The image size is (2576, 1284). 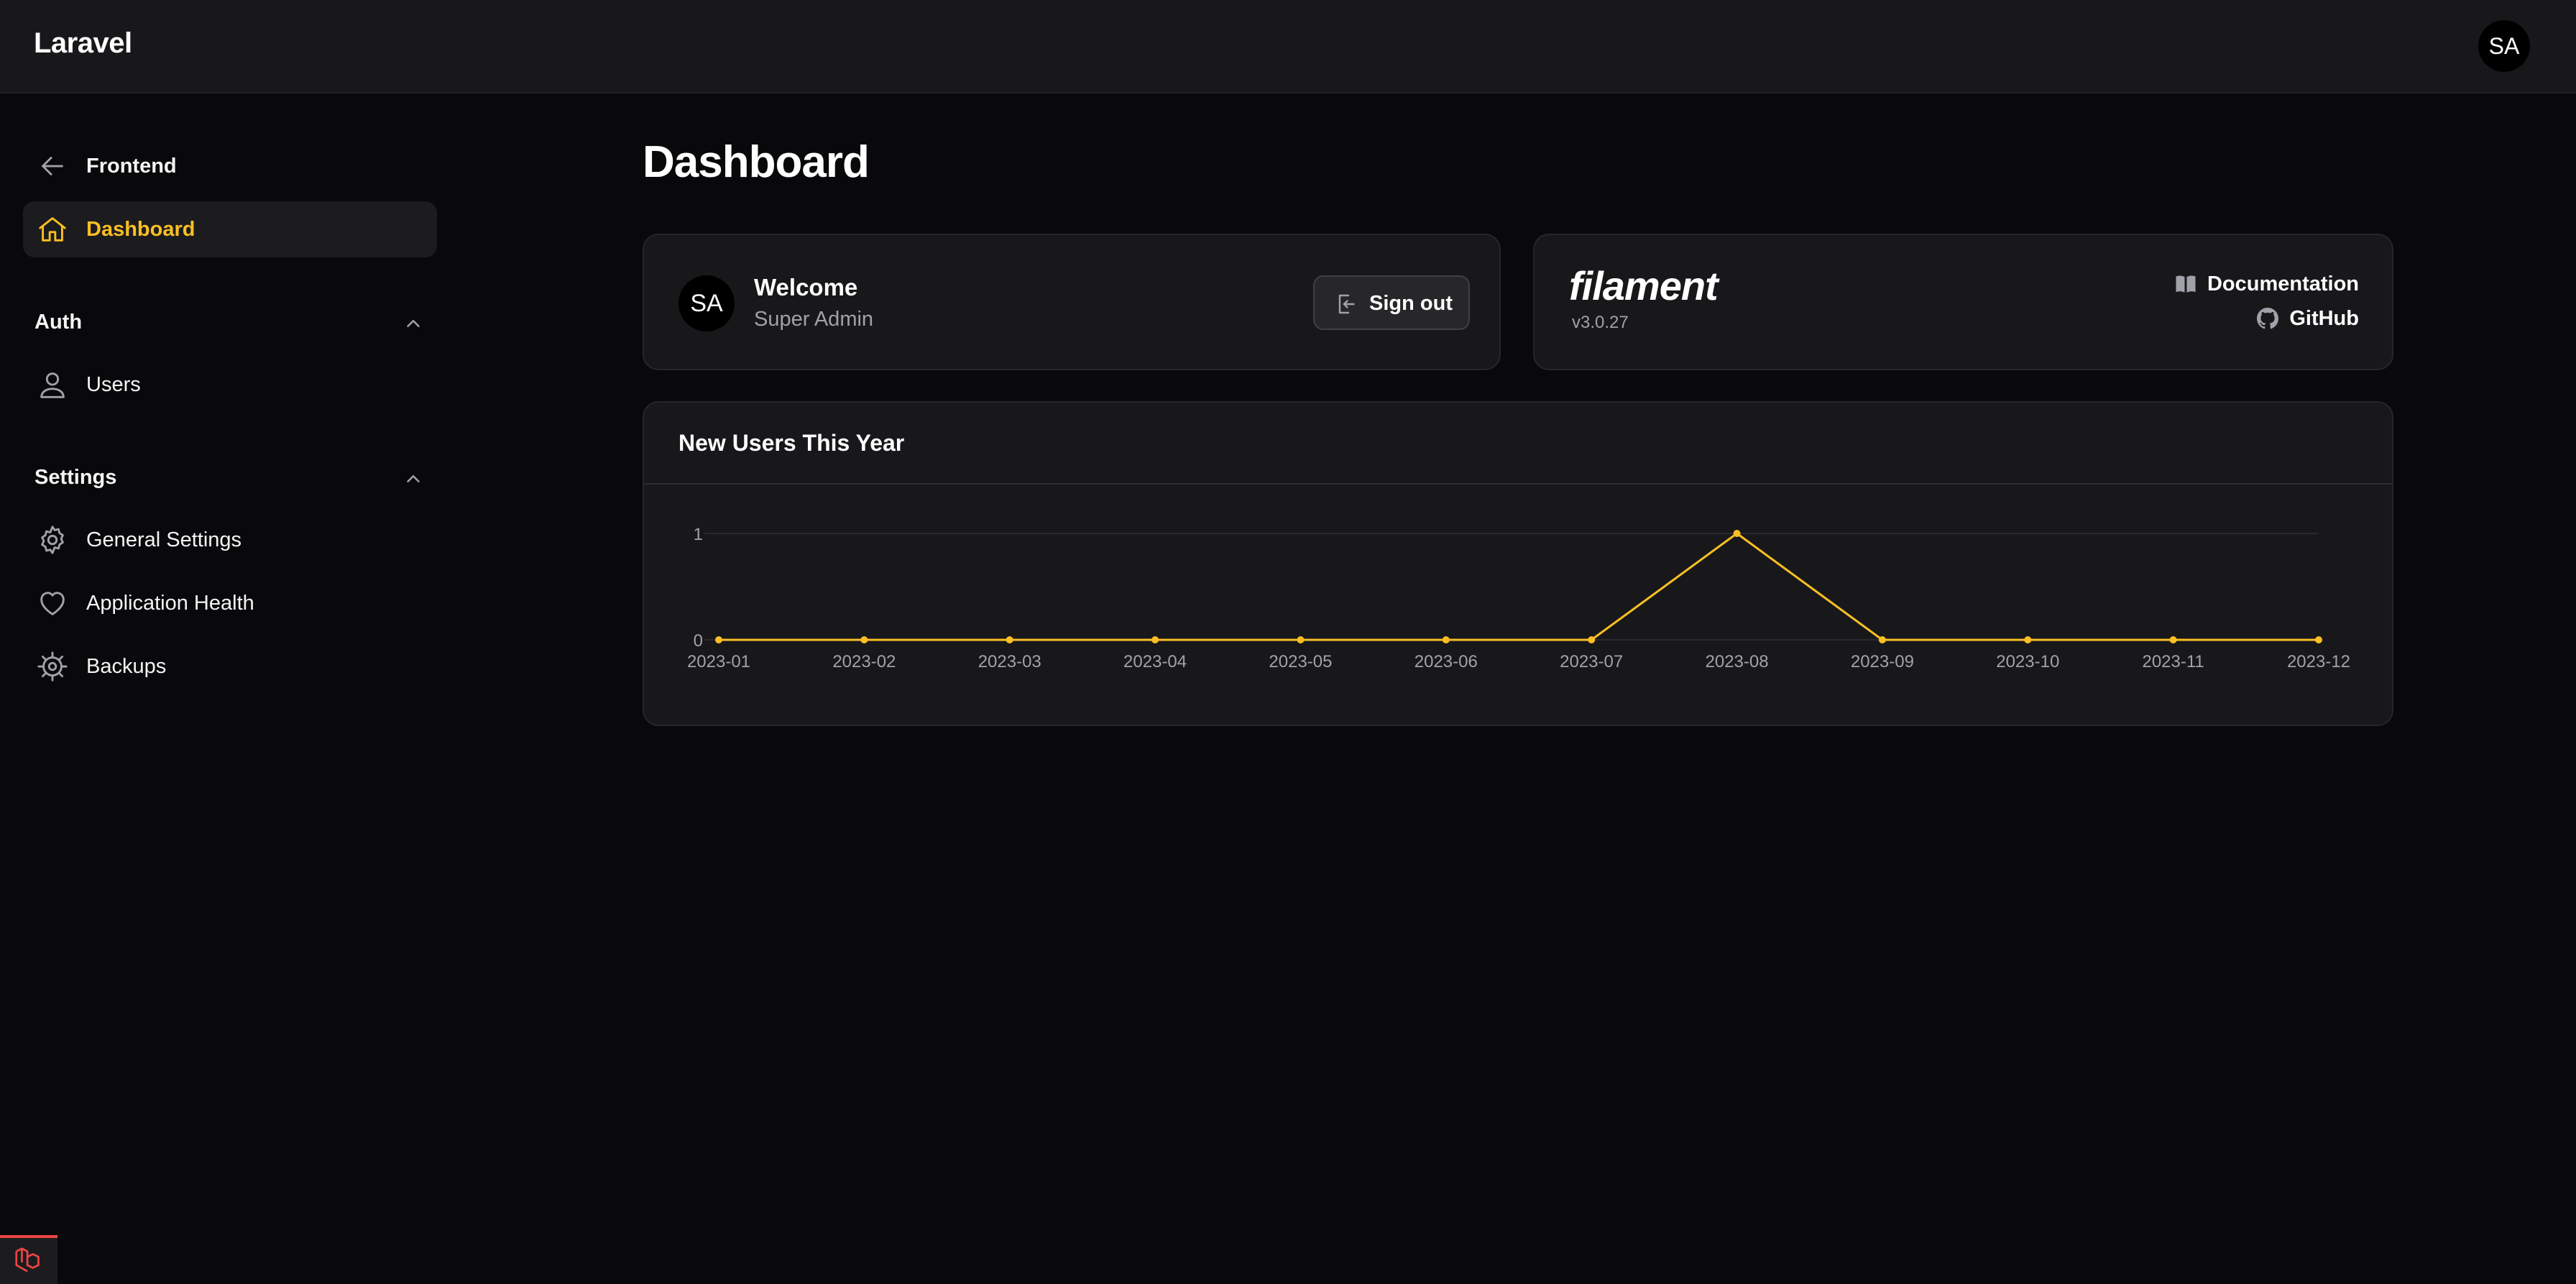 What do you see at coordinates (170, 603) in the screenshot?
I see `sidebar-item-label: Application Health` at bounding box center [170, 603].